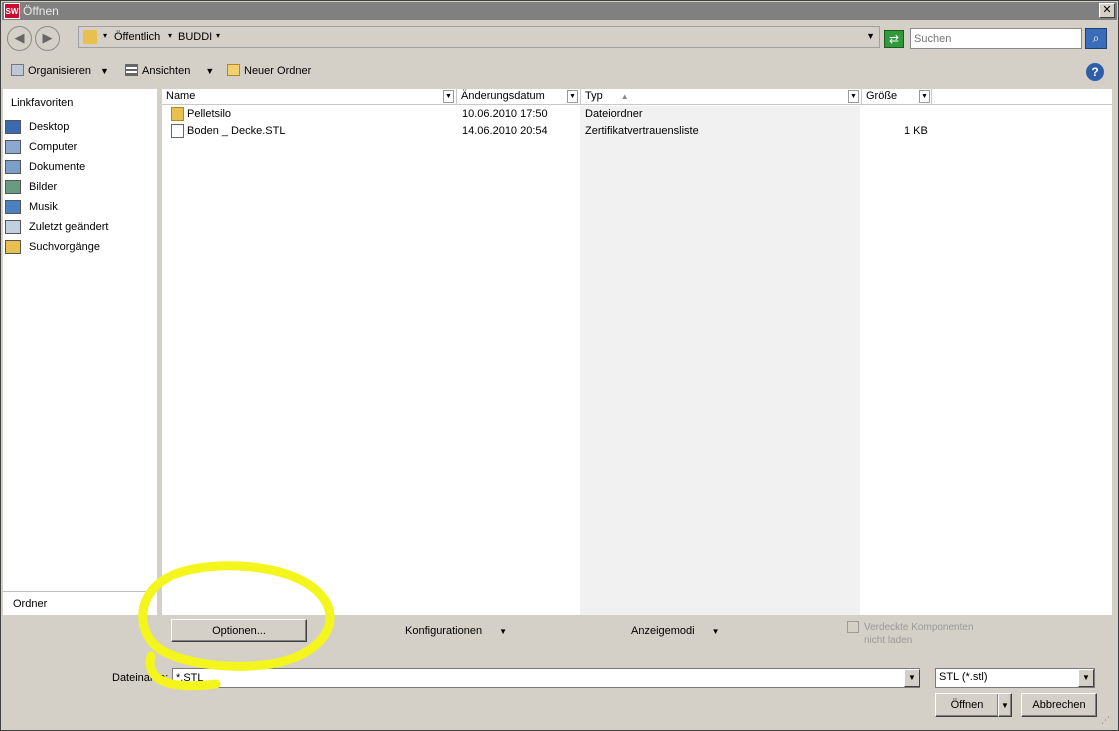 This screenshot has height=731, width=1119. I want to click on file-row: Pelletsilo 10.06.2010 17:50 Dateiordner, so click(637, 114).